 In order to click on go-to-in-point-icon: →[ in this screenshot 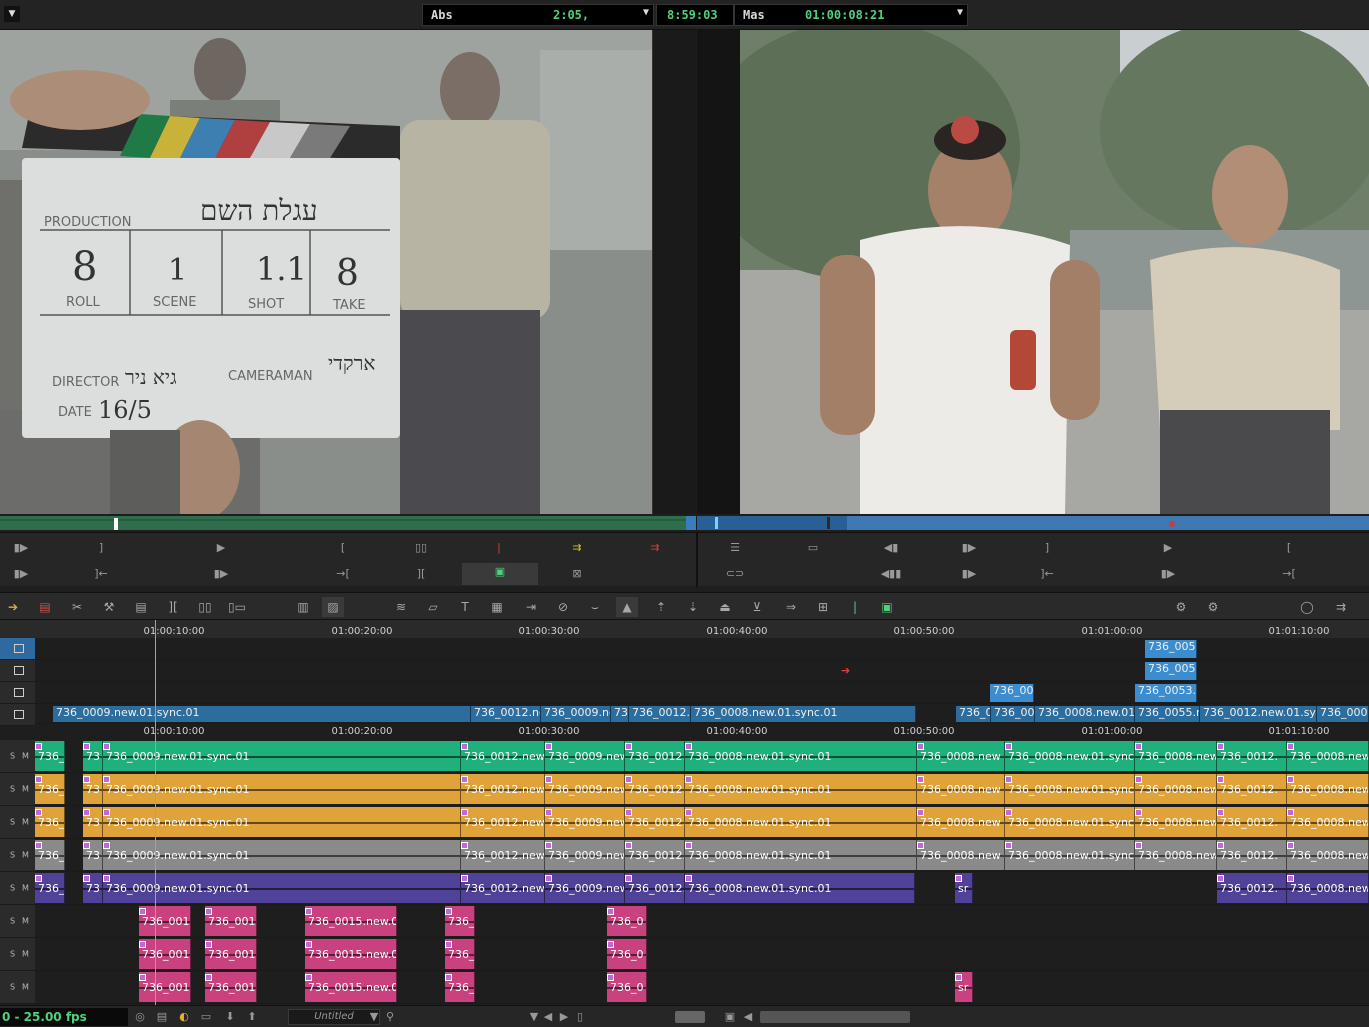, I will do `click(343, 574)`.